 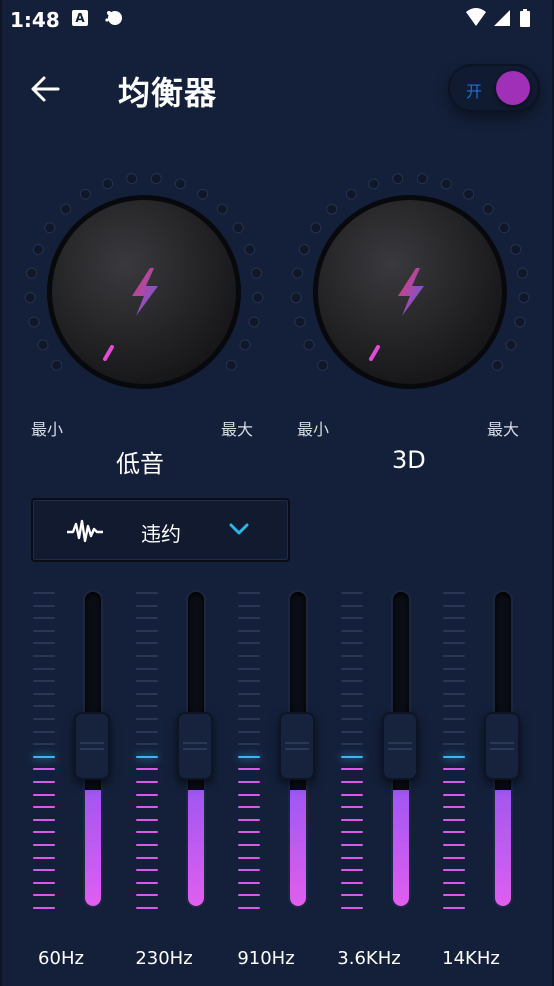 I want to click on notification-cloud-icon, so click(x=113, y=18).